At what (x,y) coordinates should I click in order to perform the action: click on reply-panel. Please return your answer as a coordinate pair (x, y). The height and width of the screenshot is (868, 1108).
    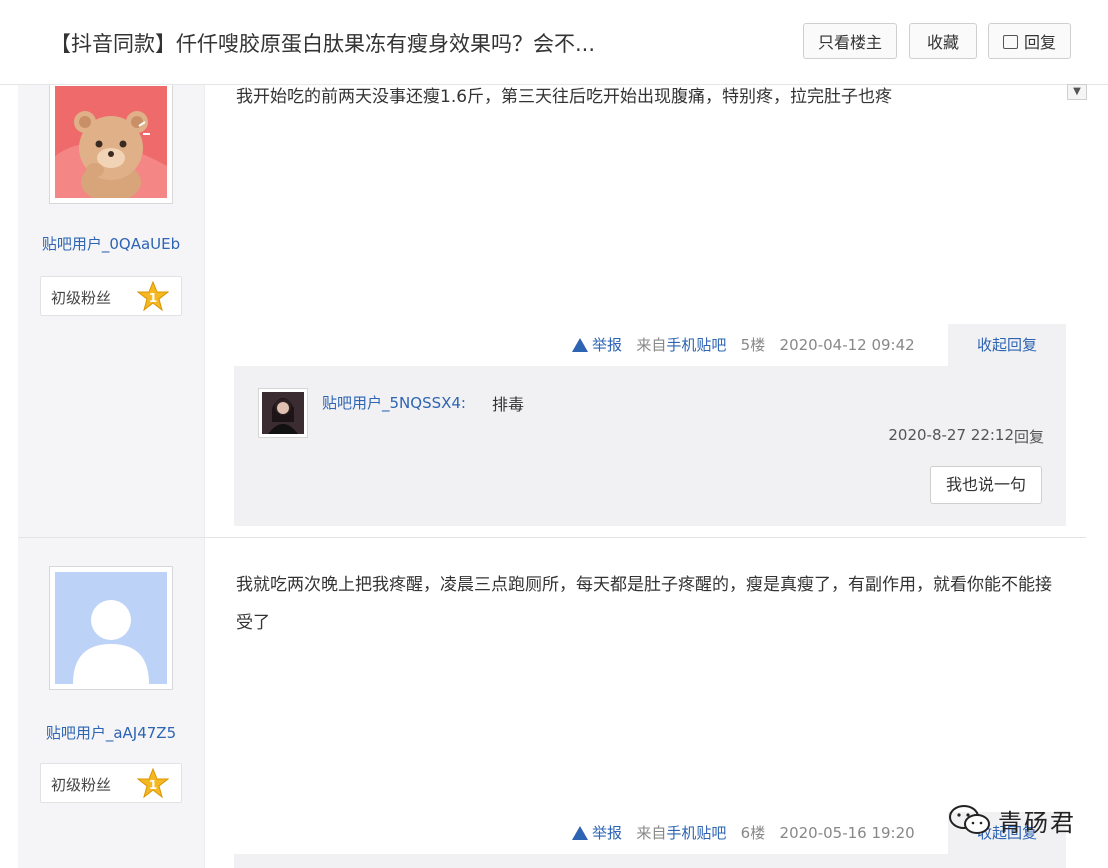
    Looking at the image, I should click on (650, 861).